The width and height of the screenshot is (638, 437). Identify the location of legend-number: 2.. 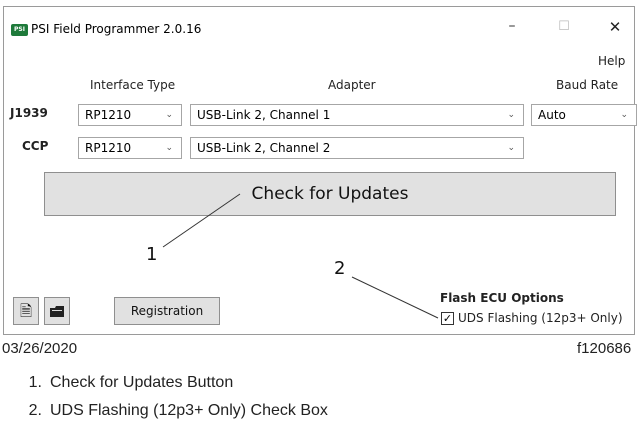
(35, 410).